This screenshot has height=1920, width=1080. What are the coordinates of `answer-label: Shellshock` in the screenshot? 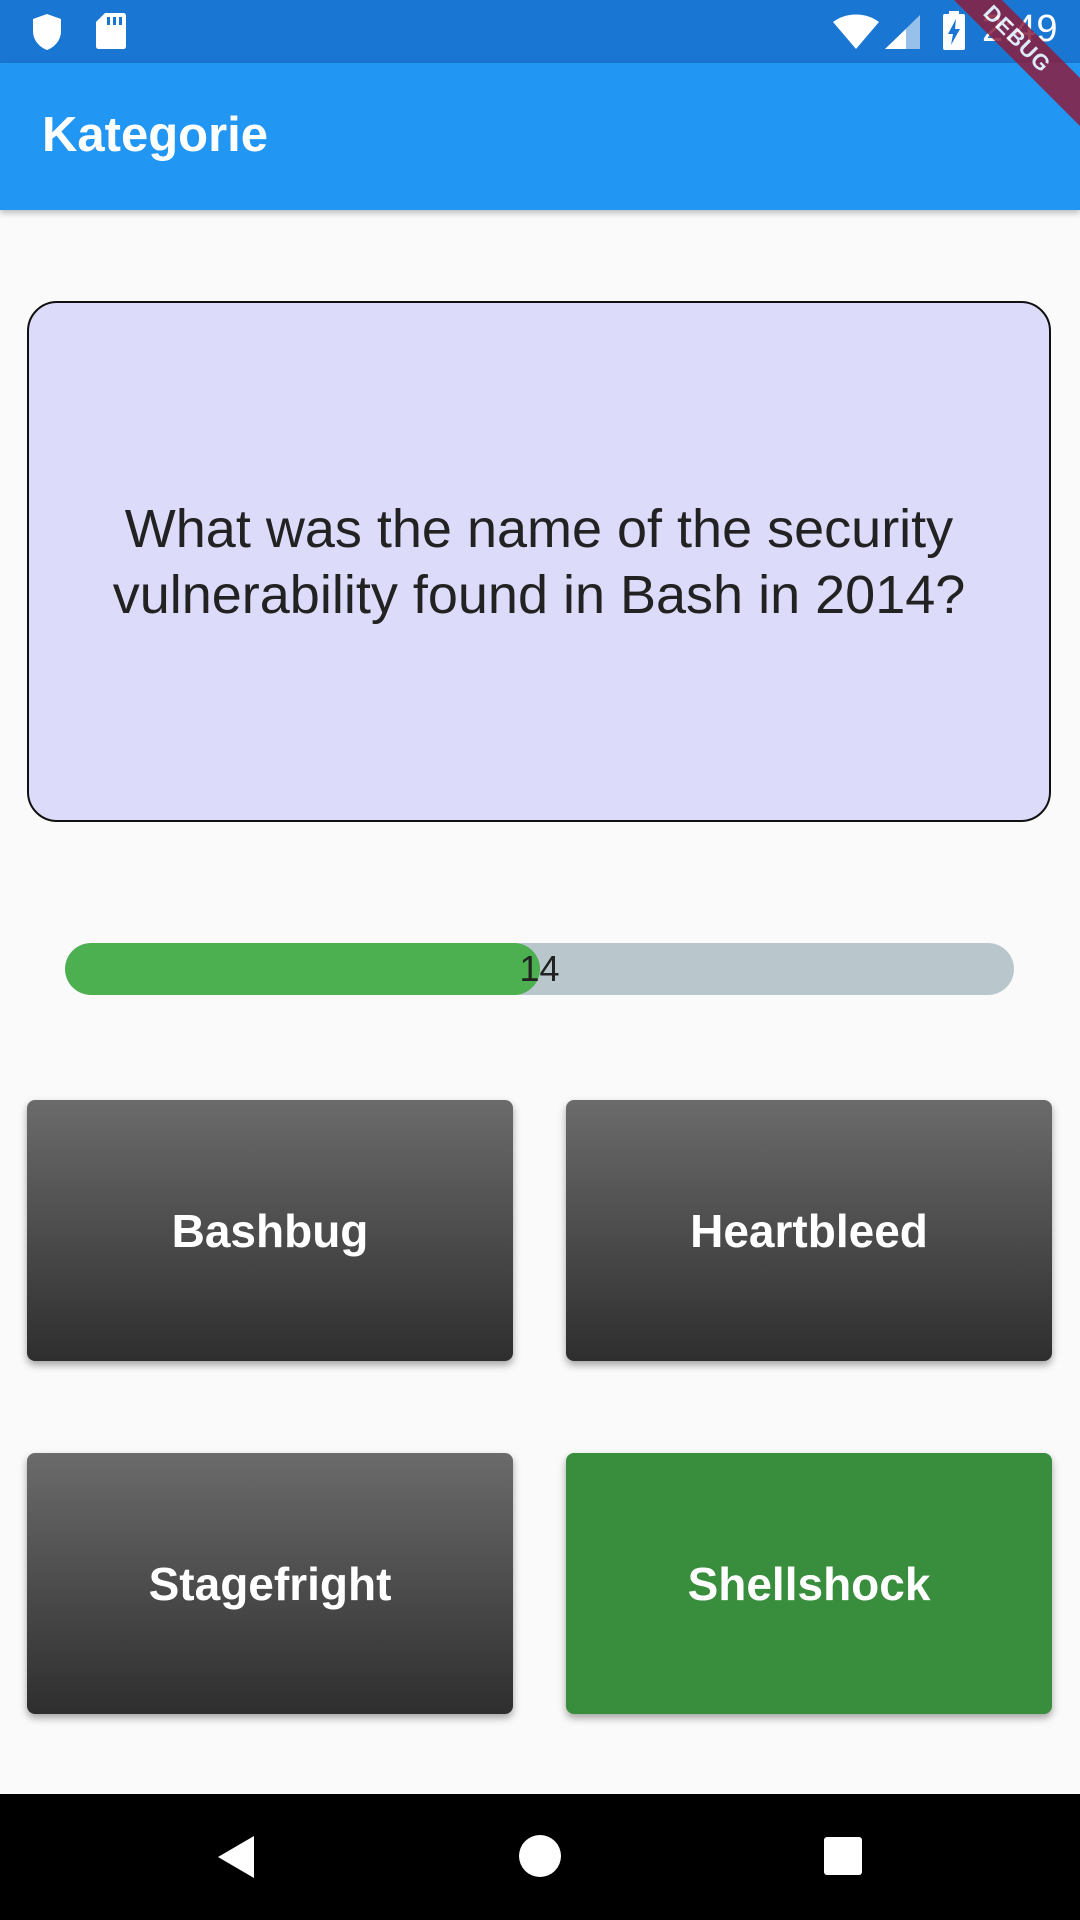 It's located at (809, 1583).